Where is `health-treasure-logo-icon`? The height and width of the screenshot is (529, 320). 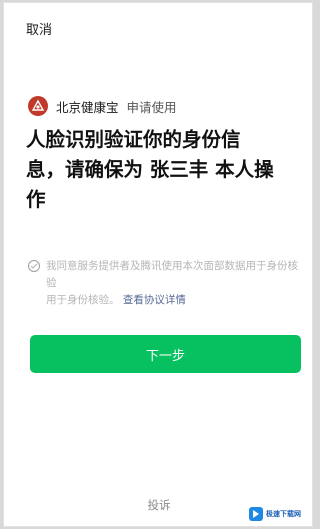 health-treasure-logo-icon is located at coordinates (38, 106).